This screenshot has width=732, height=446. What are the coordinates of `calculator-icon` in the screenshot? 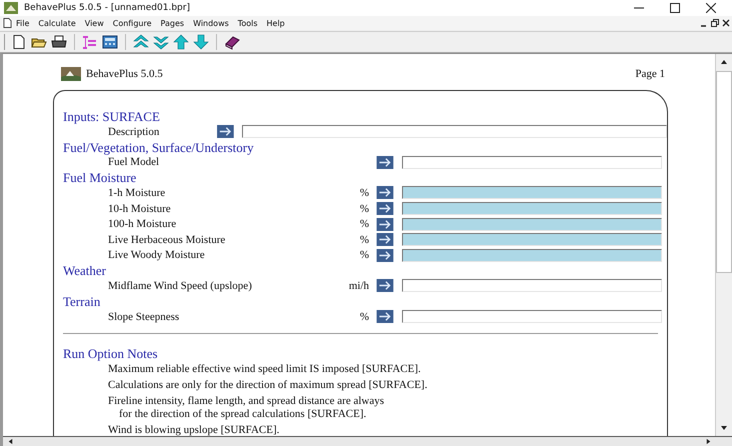 It's located at (110, 42).